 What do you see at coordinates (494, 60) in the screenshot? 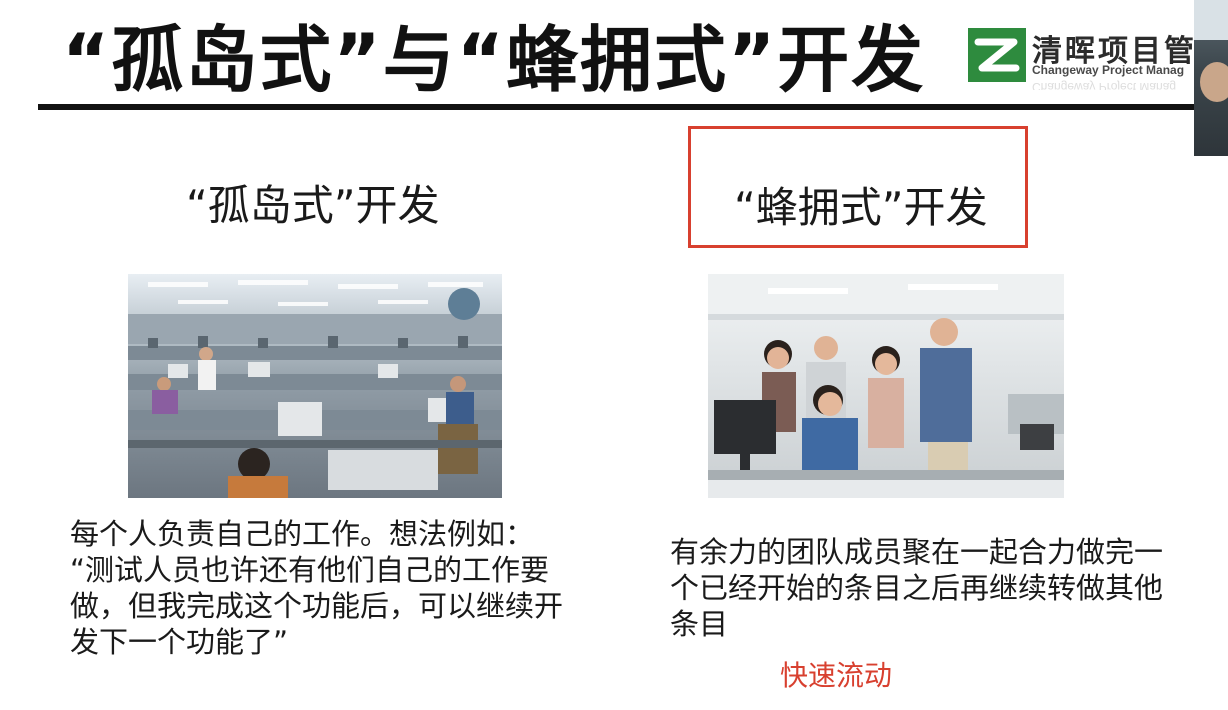
I see `slide-title: “孤岛式”与“蜂拥式”开发` at bounding box center [494, 60].